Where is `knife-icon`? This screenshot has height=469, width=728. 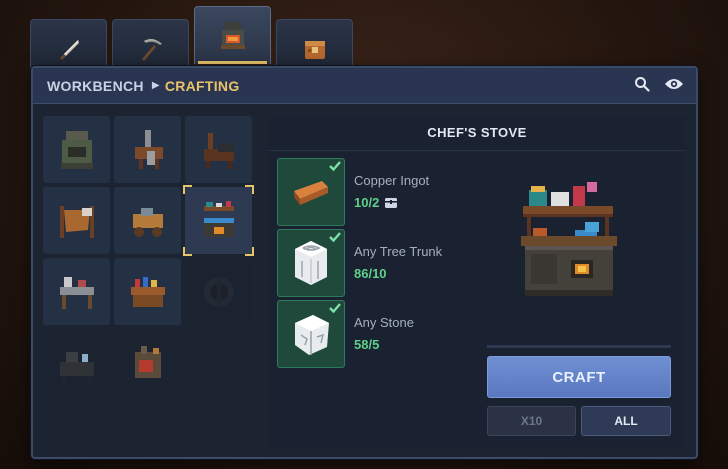 knife-icon is located at coordinates (69, 49).